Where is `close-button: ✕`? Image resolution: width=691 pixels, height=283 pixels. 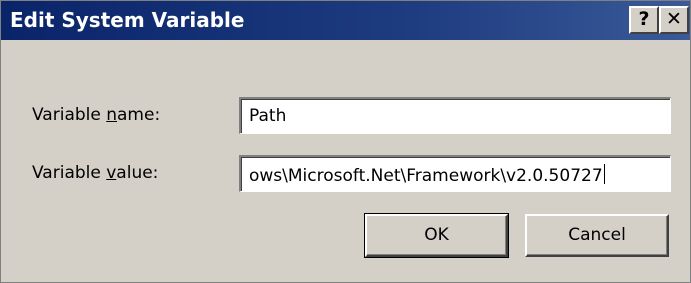 close-button: ✕ is located at coordinates (674, 20).